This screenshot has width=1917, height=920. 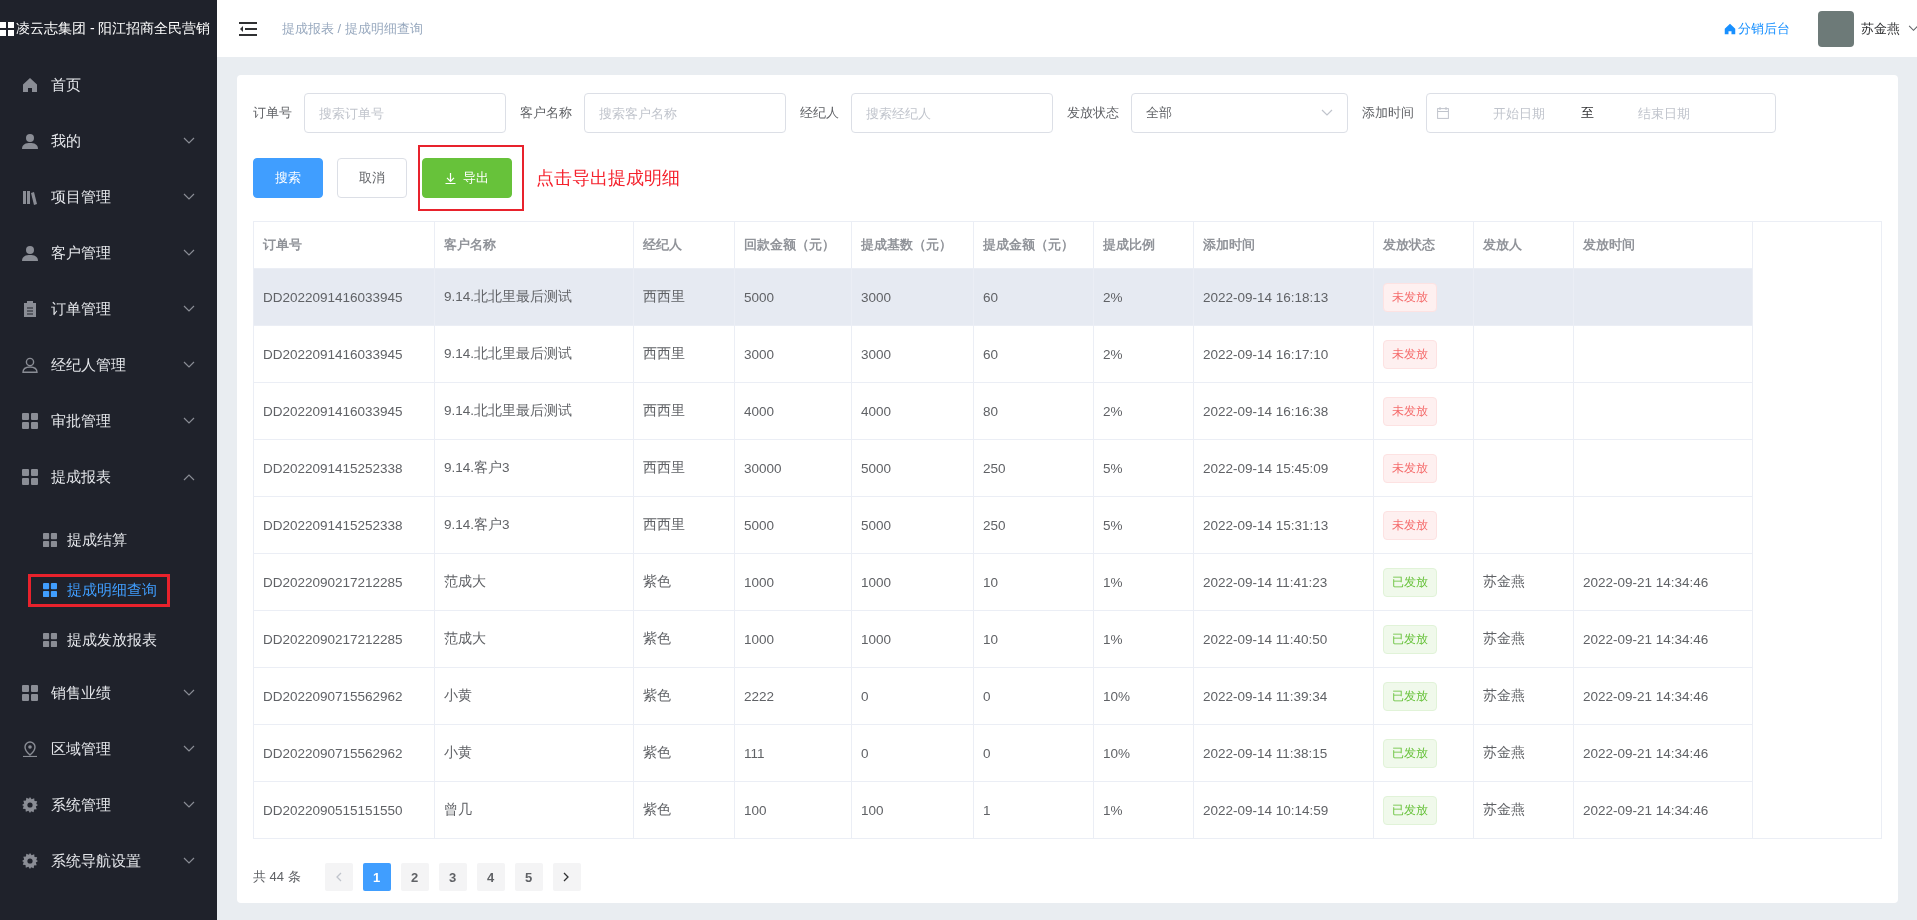 I want to click on next-page-button, so click(x=566, y=877).